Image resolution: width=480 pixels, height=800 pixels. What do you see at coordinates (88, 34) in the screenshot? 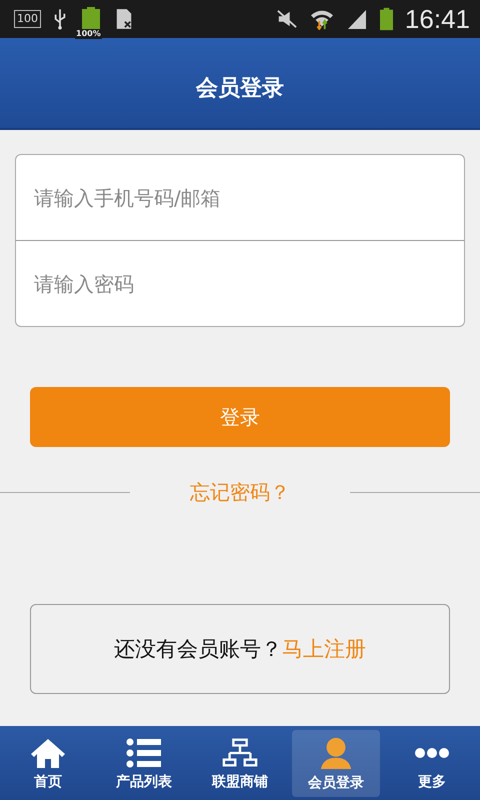
I see `battery-percent: 100%` at bounding box center [88, 34].